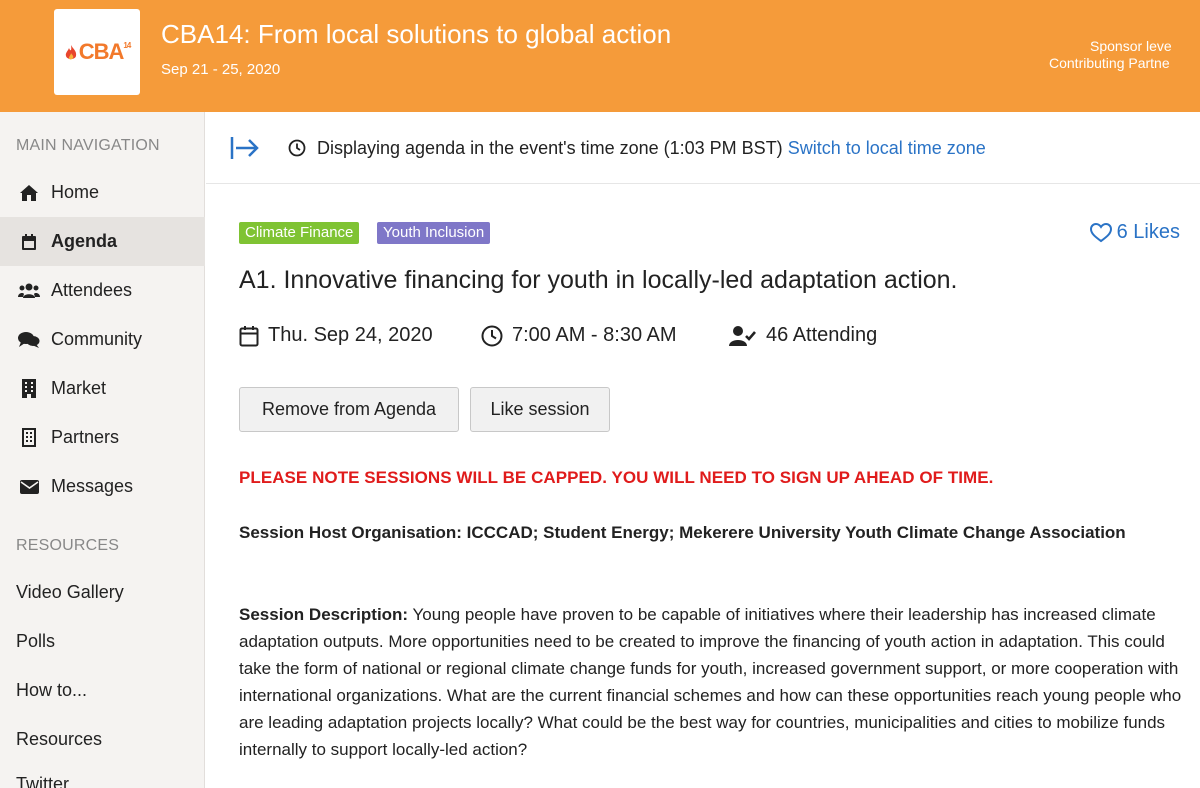 The height and width of the screenshot is (788, 1200). What do you see at coordinates (29, 487) in the screenshot?
I see `envelope-icon` at bounding box center [29, 487].